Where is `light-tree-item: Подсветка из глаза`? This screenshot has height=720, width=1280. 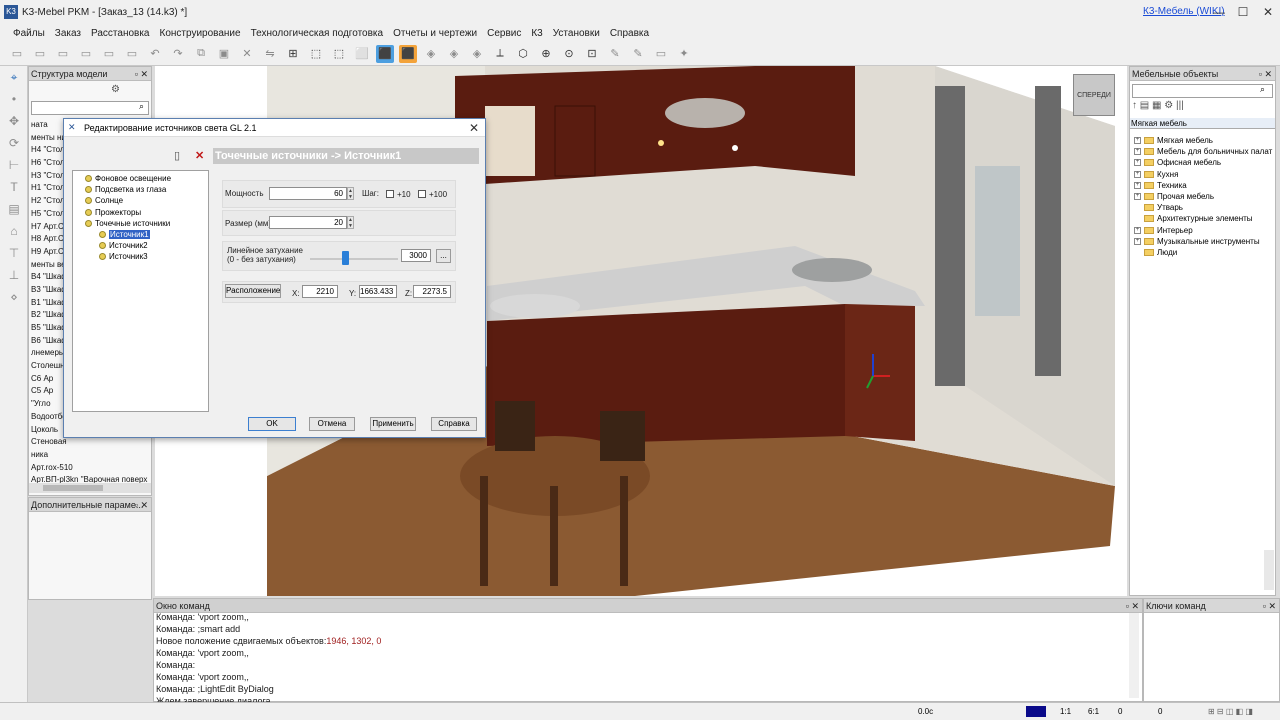 light-tree-item: Подсветка из глаза is located at coordinates (125, 189).